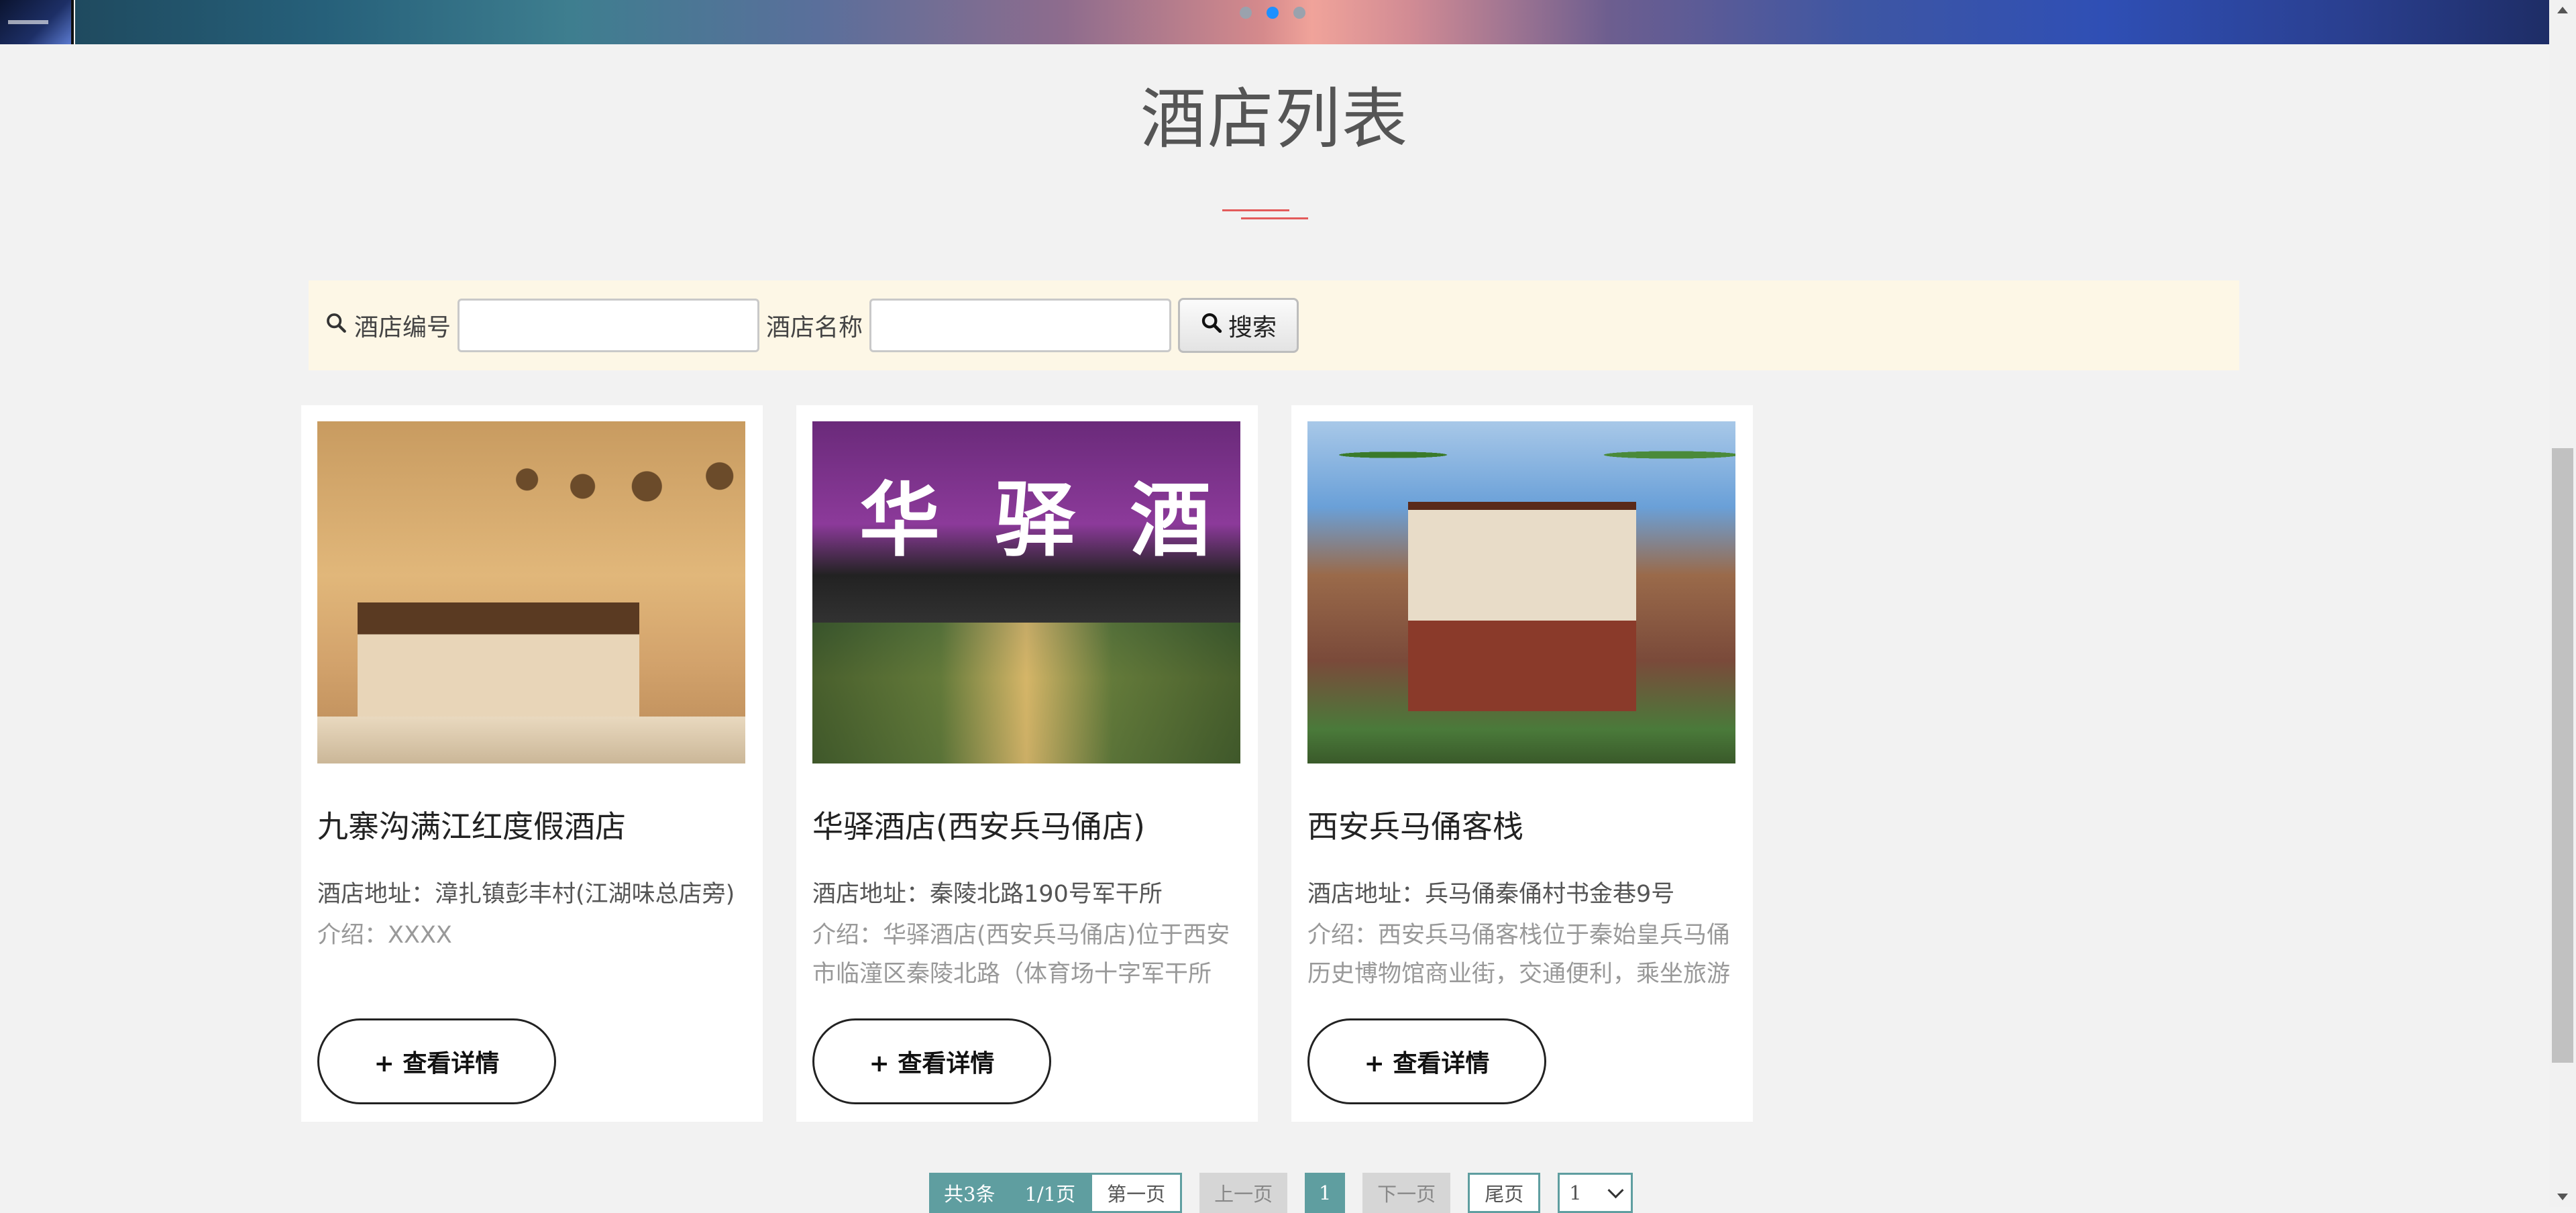  Describe the element at coordinates (402, 327) in the screenshot. I see `hotel-id-label: 酒店编号` at that location.